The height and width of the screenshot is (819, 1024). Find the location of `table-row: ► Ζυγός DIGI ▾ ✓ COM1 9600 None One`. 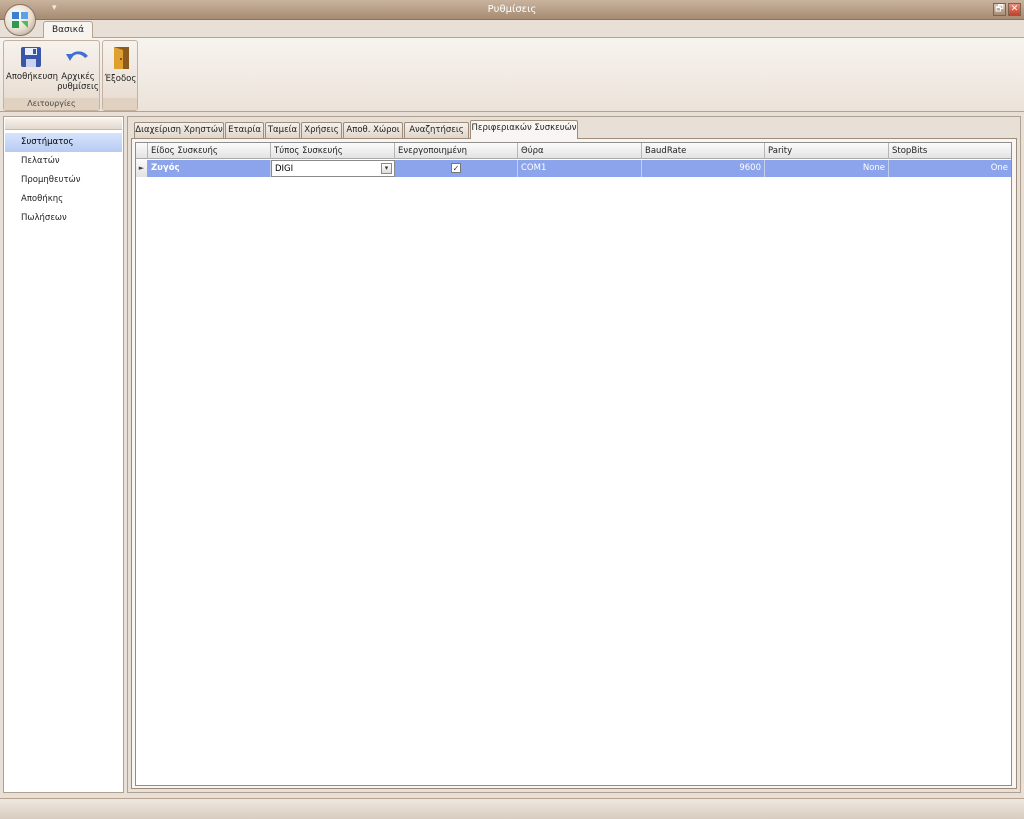

table-row: ► Ζυγός DIGI ▾ ✓ COM1 9600 None One is located at coordinates (573, 168).